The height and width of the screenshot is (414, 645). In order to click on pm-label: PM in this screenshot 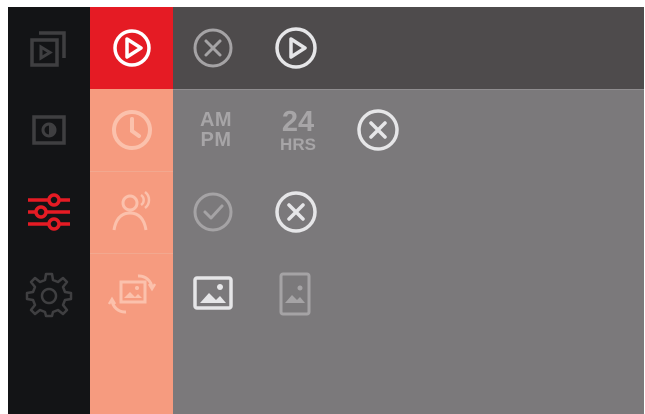, I will do `click(216, 140)`.